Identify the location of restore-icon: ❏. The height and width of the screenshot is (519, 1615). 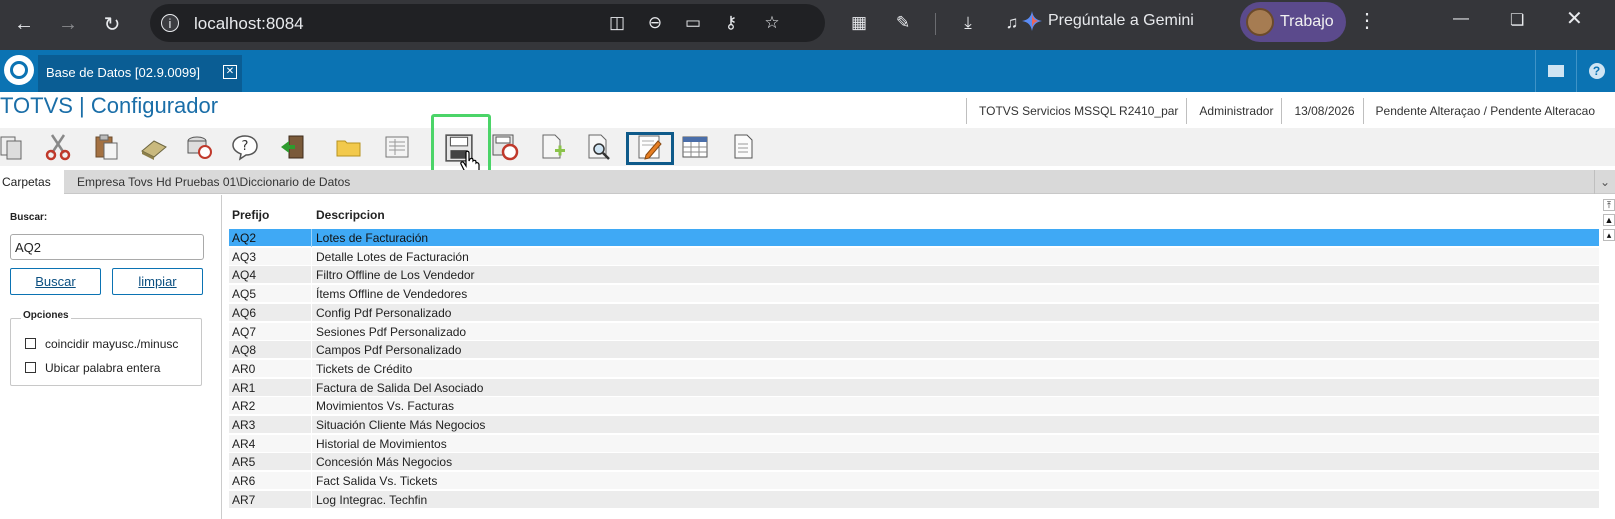
(1517, 20).